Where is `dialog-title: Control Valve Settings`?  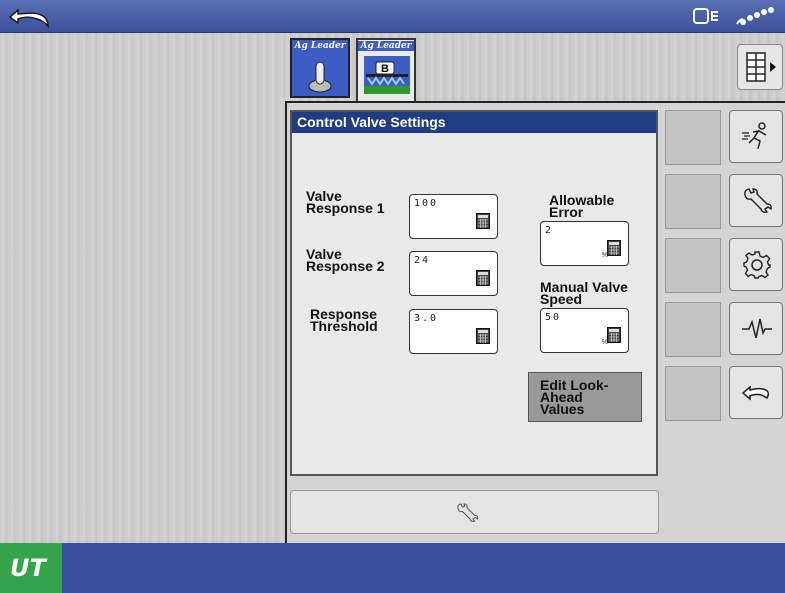 dialog-title: Control Valve Settings is located at coordinates (474, 122).